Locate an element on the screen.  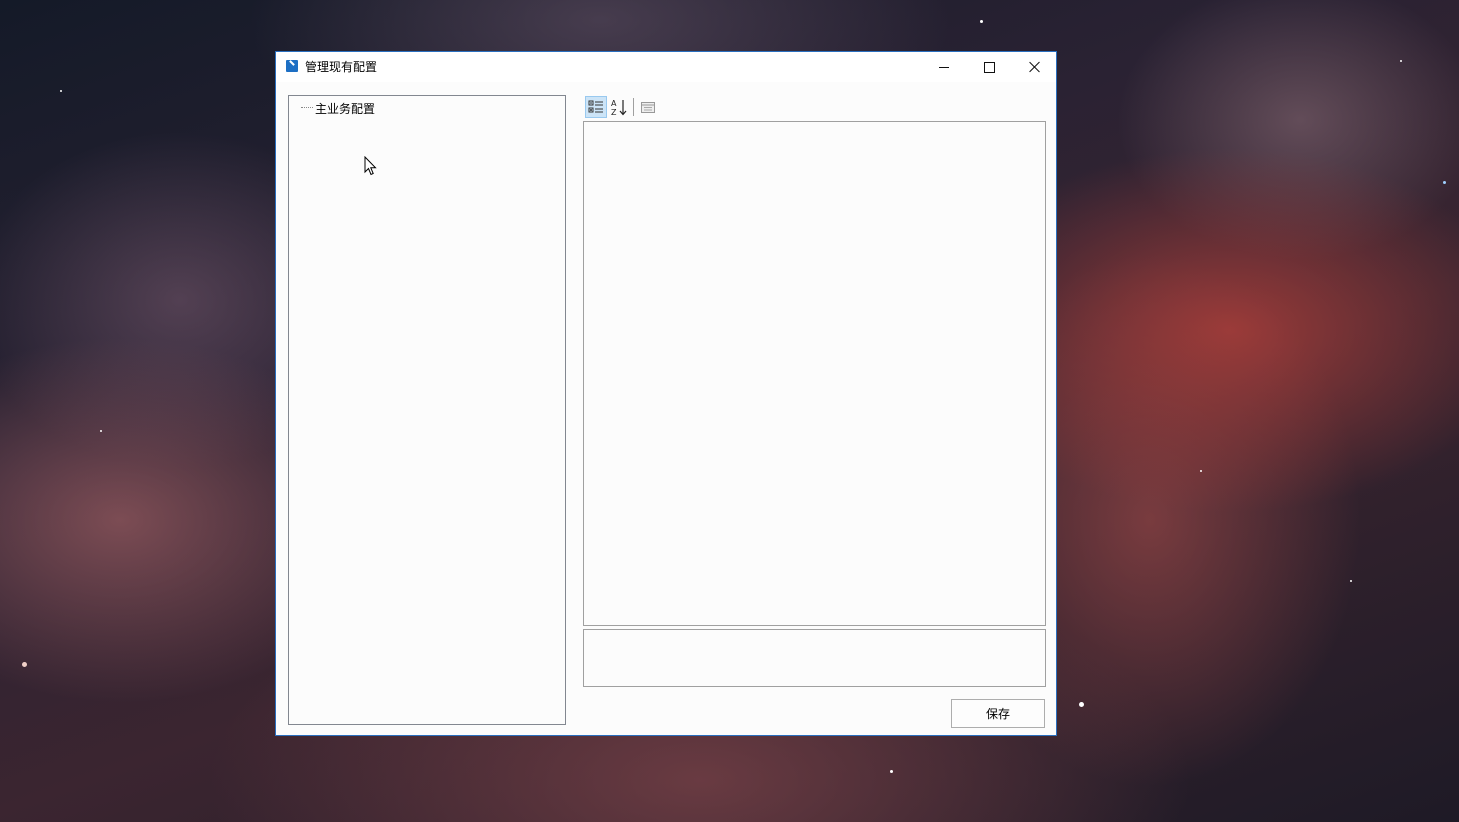
maximize-icon is located at coordinates (989, 67).